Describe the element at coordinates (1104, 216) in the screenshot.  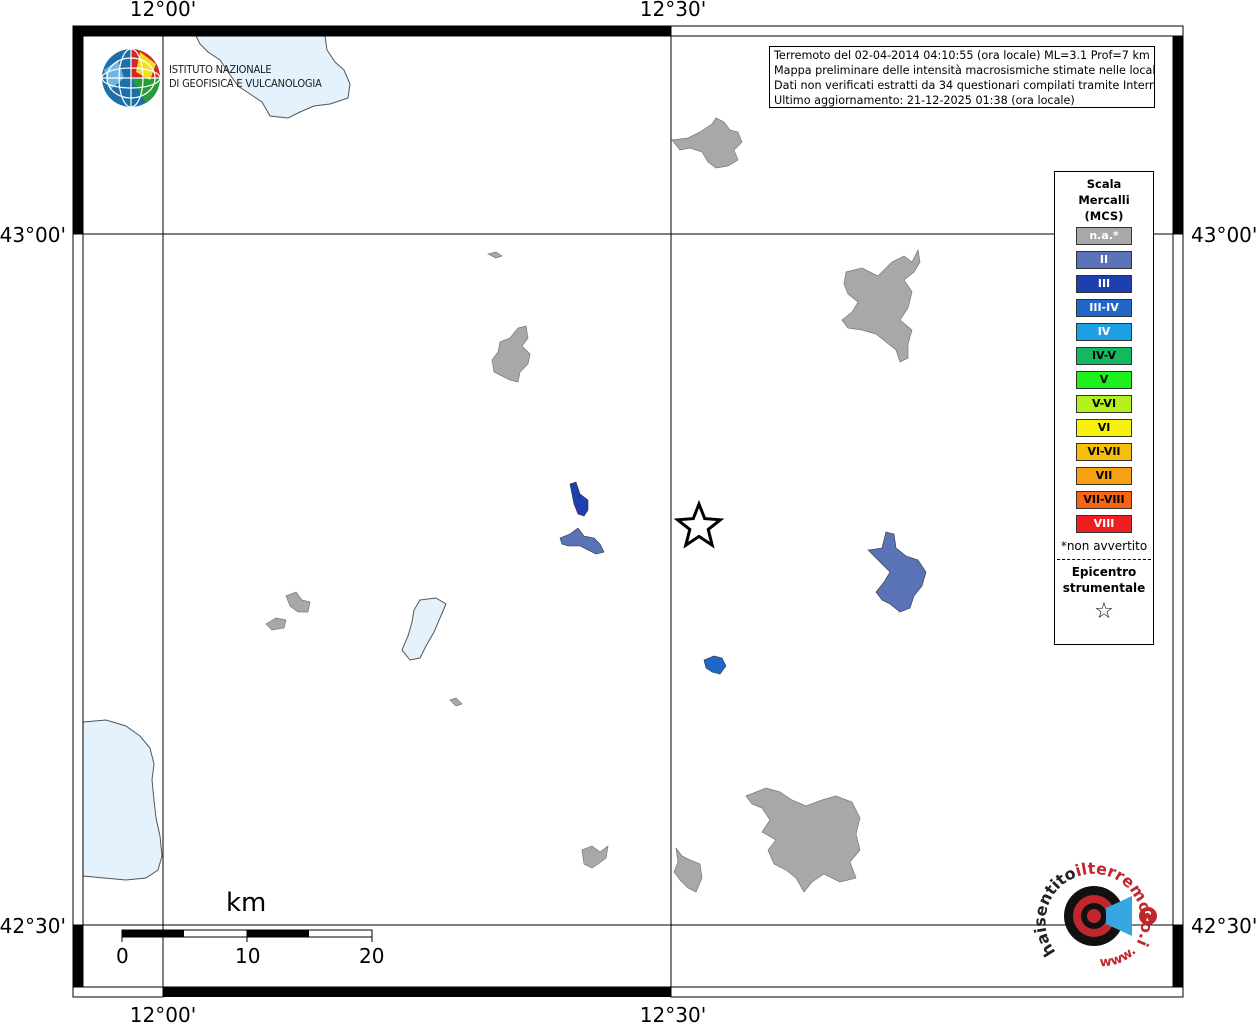
I see `legend-title-line-3: (MCS)` at that location.